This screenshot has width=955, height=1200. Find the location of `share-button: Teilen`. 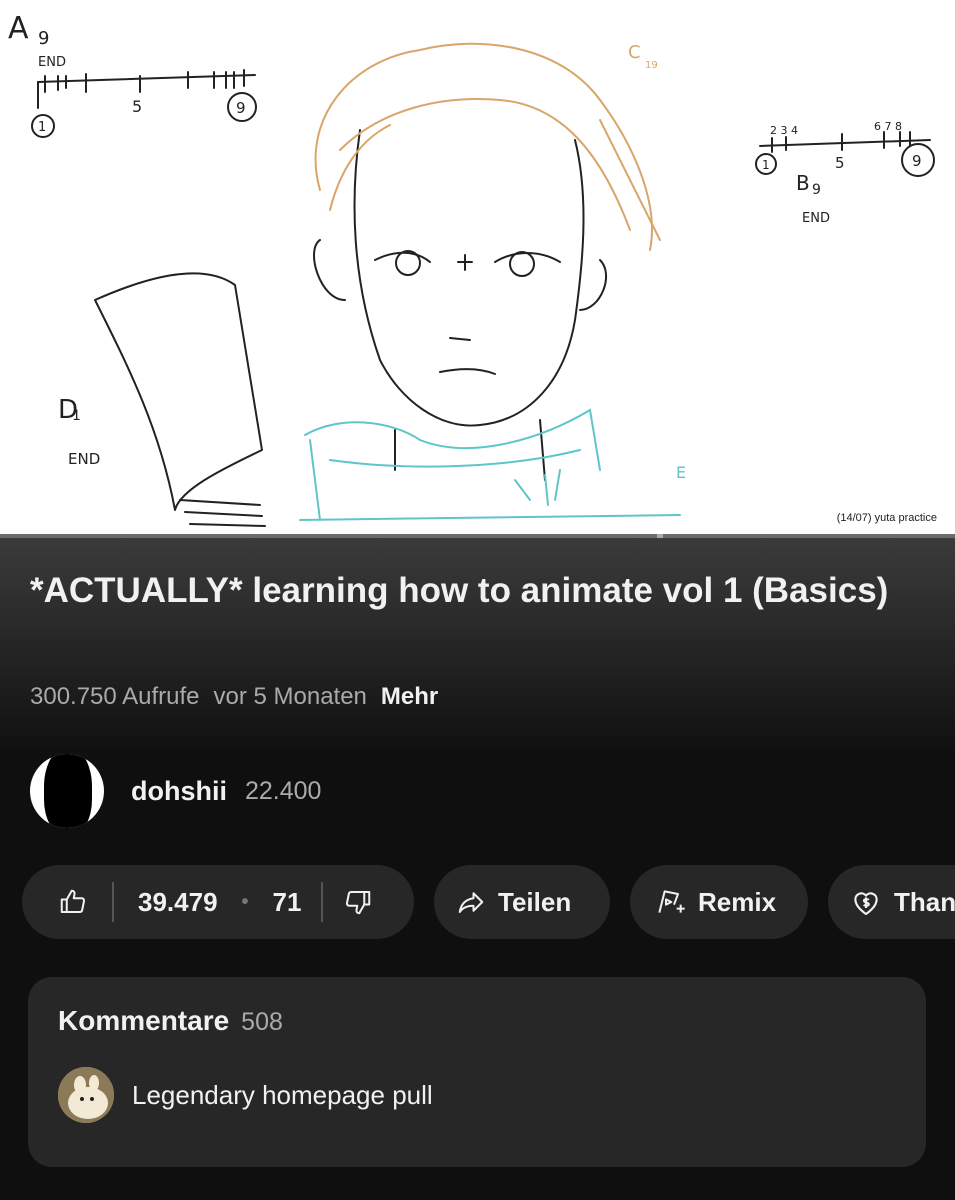

share-button: Teilen is located at coordinates (522, 902).